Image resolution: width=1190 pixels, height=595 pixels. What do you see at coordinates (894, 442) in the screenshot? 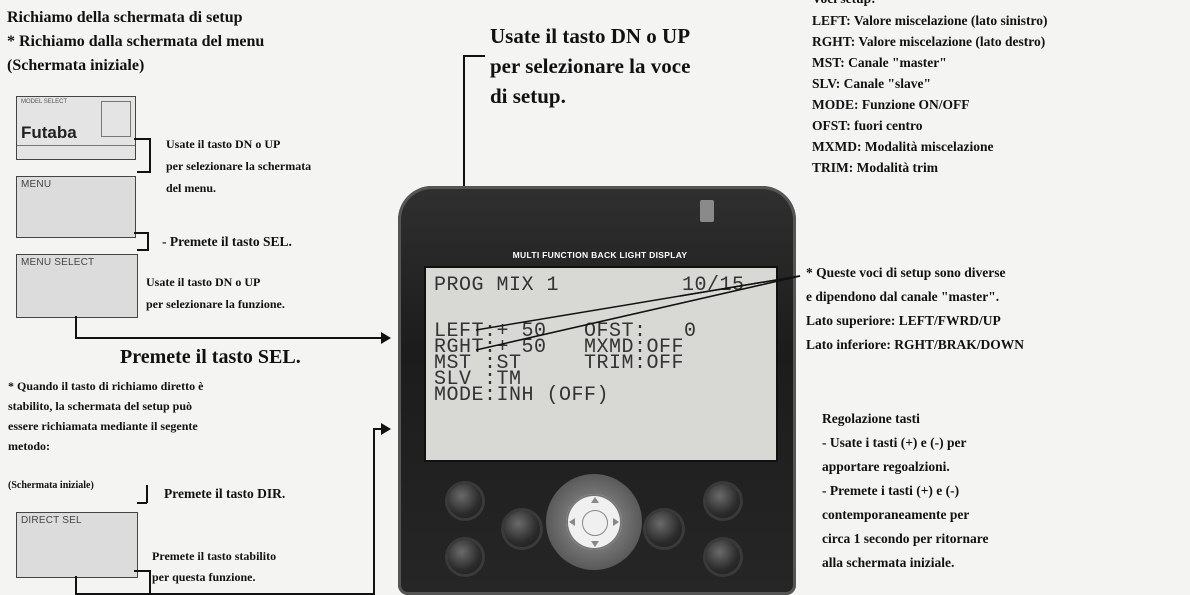
I see `adjust-line1: - Usate i tasti (+) e (-) per` at bounding box center [894, 442].